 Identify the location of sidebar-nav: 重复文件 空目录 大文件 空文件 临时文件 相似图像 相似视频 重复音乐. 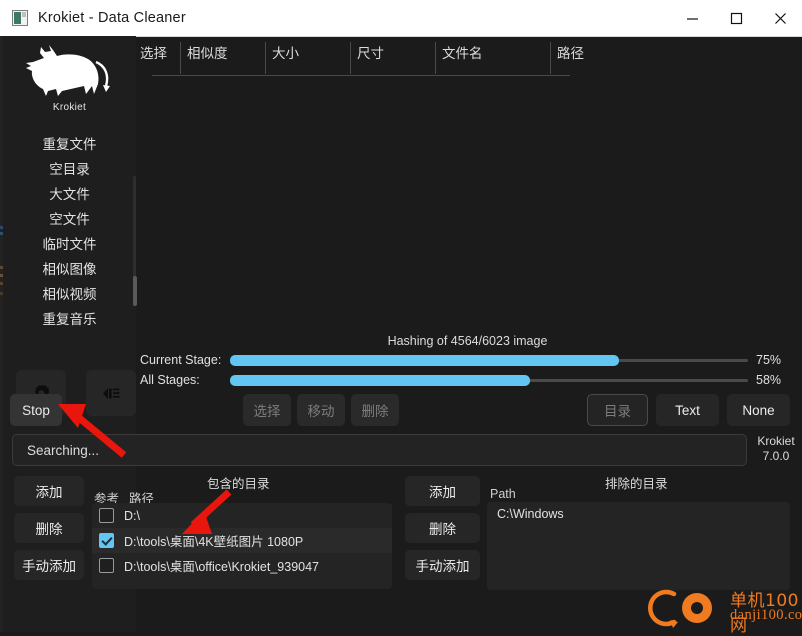
(69, 232).